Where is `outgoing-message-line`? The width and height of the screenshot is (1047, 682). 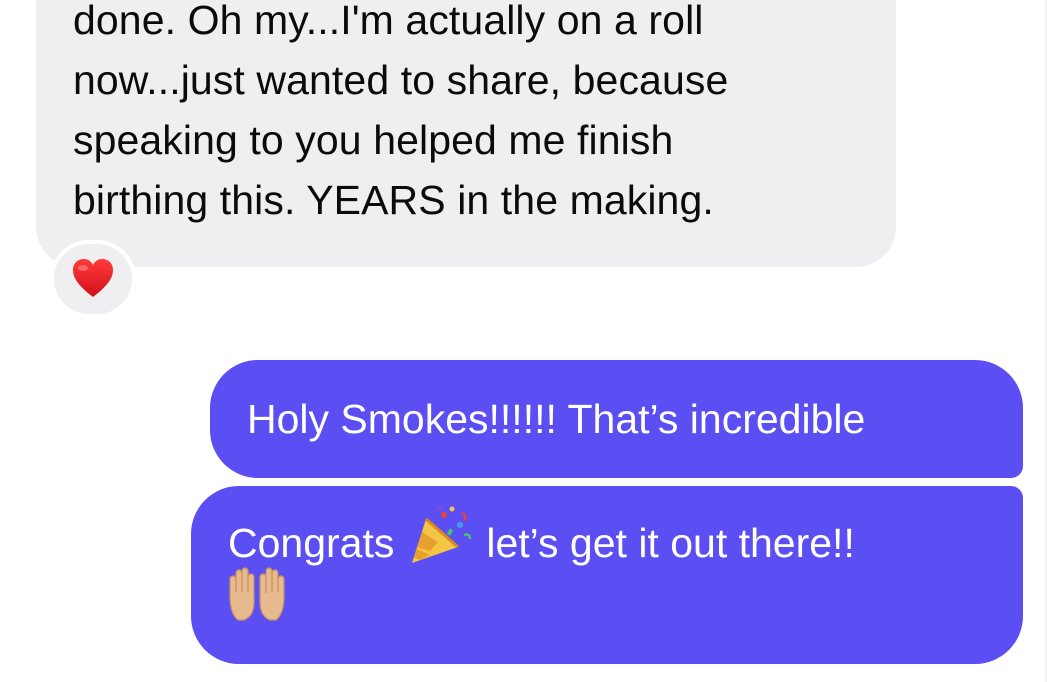 outgoing-message-line is located at coordinates (625, 600).